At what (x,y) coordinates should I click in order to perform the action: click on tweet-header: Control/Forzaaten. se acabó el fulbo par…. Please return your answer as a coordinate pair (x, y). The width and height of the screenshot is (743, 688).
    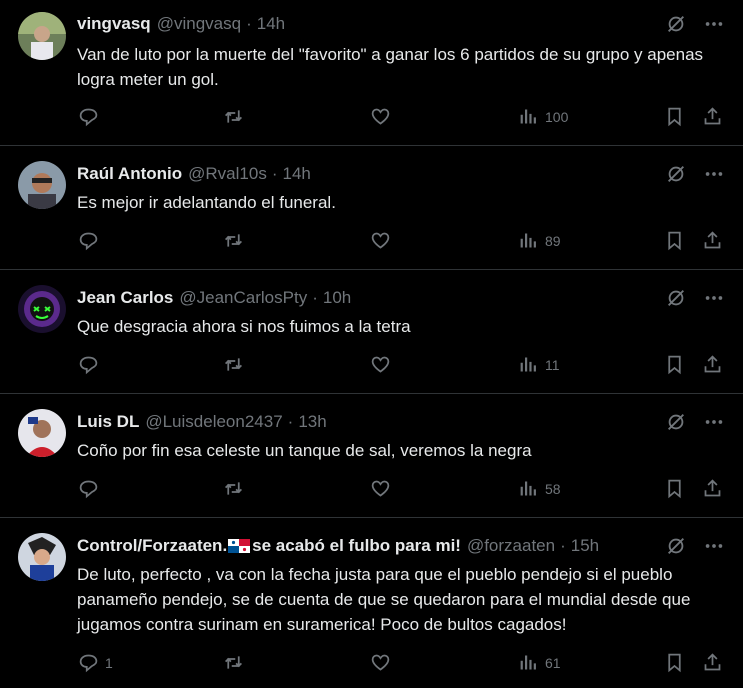
    Looking at the image, I should click on (338, 546).